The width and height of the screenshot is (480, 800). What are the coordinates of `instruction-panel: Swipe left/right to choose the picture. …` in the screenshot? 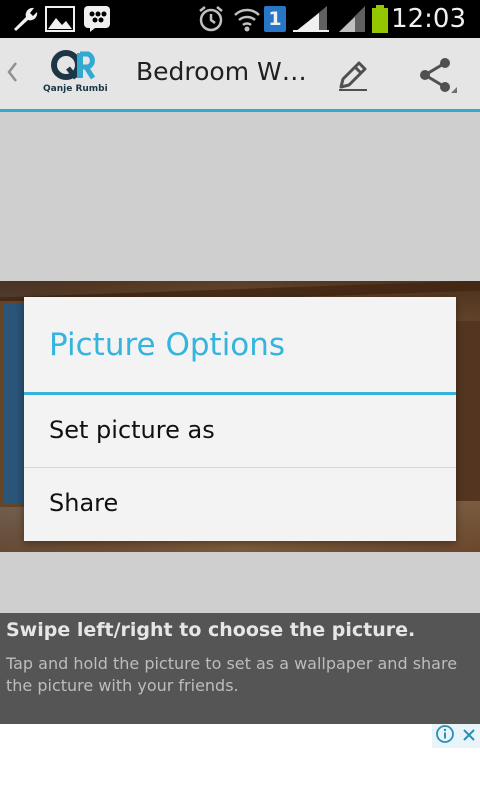 It's located at (240, 668).